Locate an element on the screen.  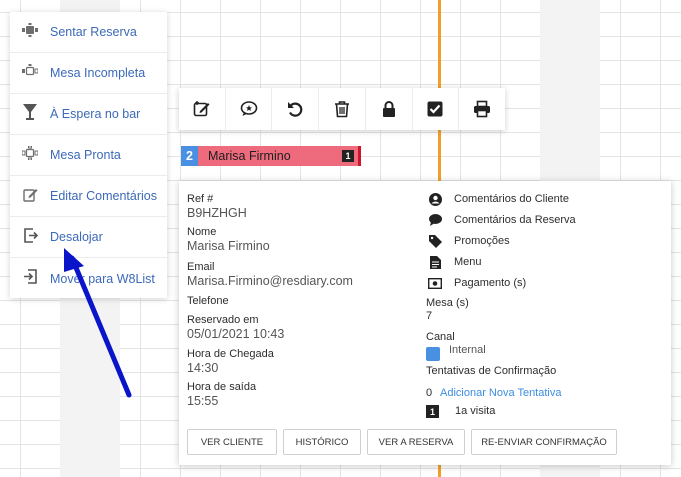
history-button: HISTÓRICO is located at coordinates (322, 442).